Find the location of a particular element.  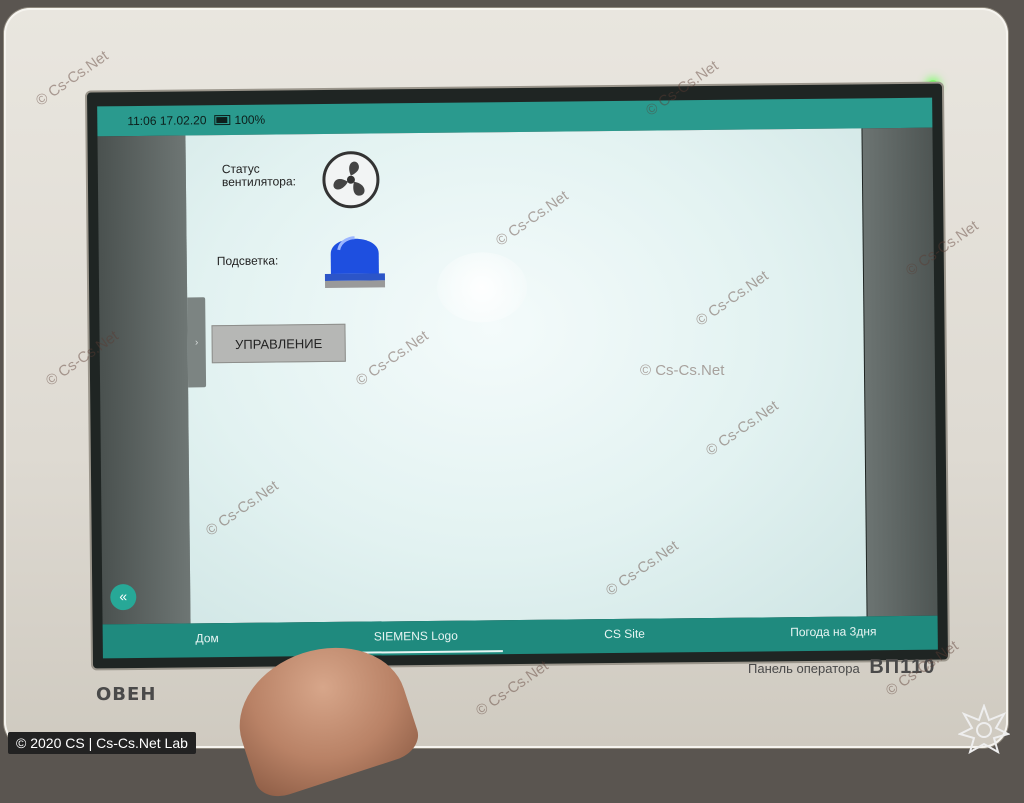

fan-status-label: Статус вентилятора: is located at coordinates (259, 175).